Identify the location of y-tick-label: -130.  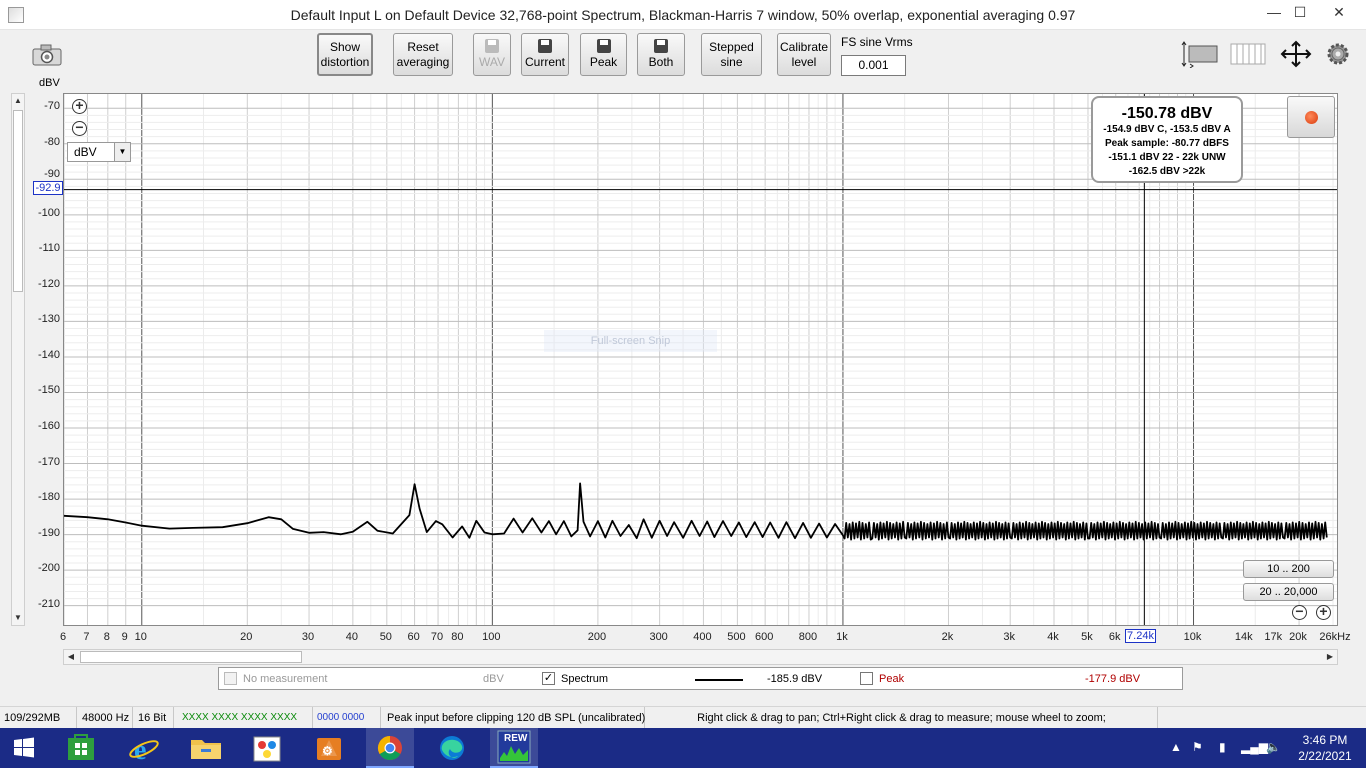
(48, 319).